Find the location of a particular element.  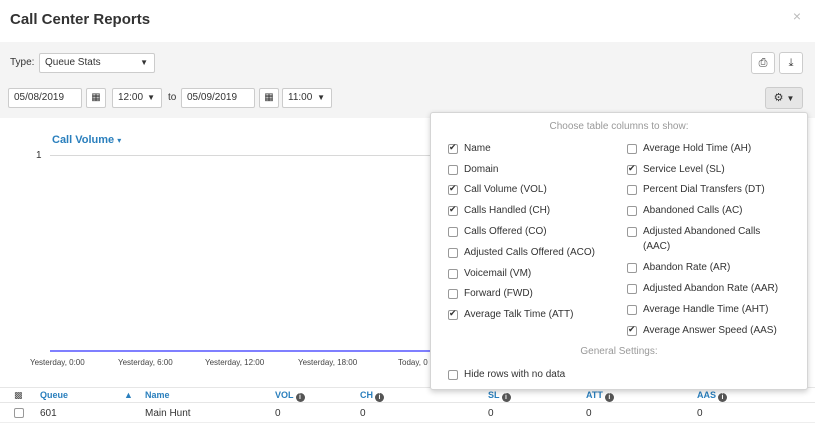

option-label: Average Handle Time (AHT) is located at coordinates (706, 309).